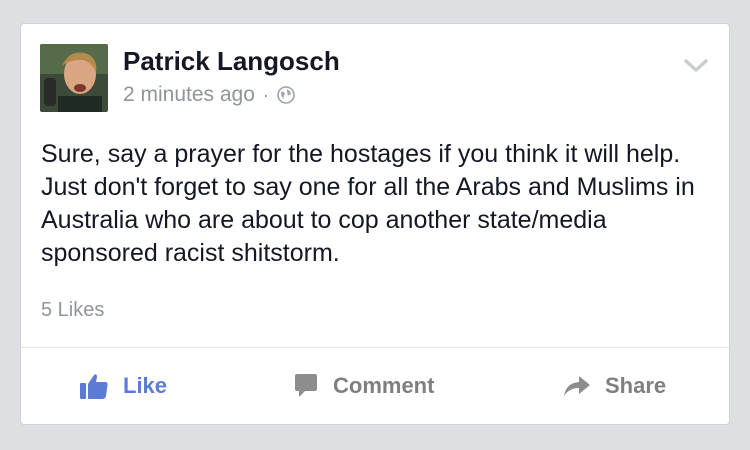 This screenshot has width=750, height=450. I want to click on share-arrow-icon, so click(577, 386).